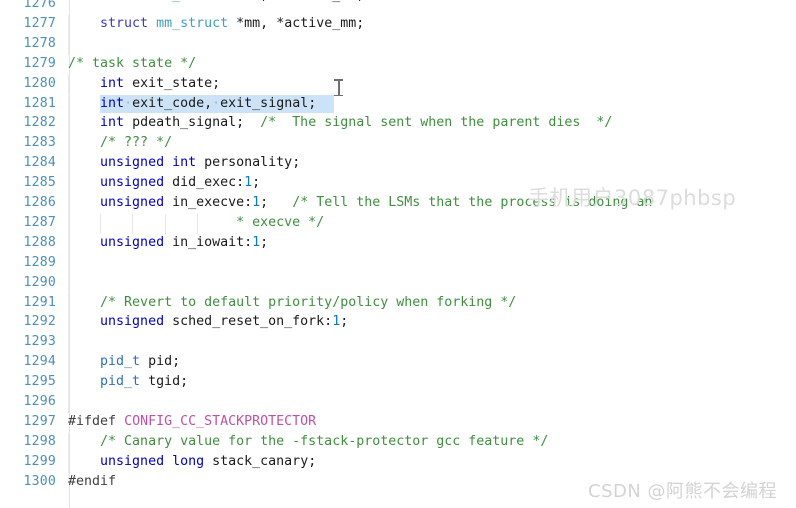  I want to click on code-line-text: /* ??? */, so click(120, 143).